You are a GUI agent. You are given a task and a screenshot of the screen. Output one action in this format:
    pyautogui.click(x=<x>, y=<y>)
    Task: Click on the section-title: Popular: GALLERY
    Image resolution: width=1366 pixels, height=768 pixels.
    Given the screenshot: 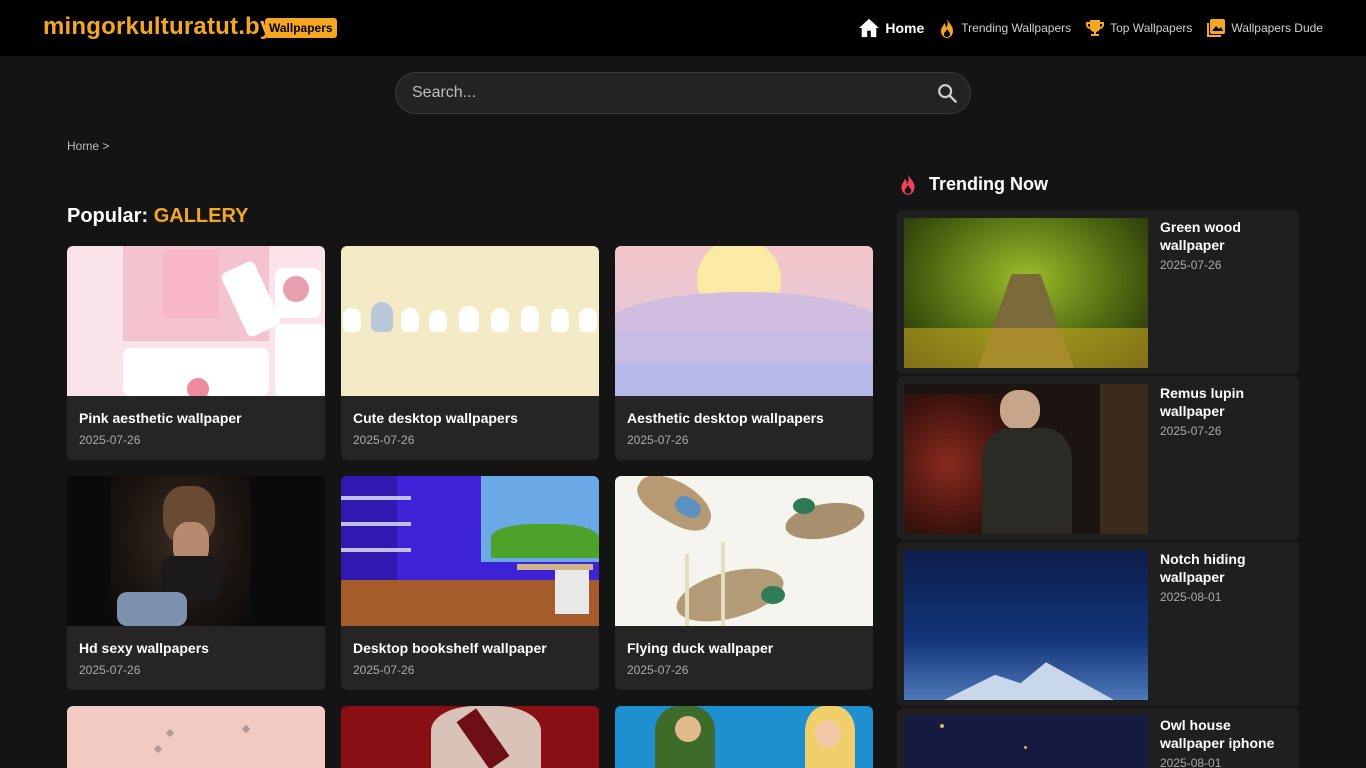 What is the action you would take?
    pyautogui.click(x=158, y=216)
    